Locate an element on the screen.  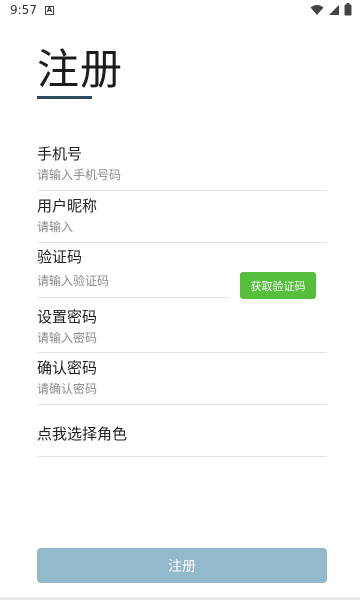
status-time: 9:57 is located at coordinates (23, 10).